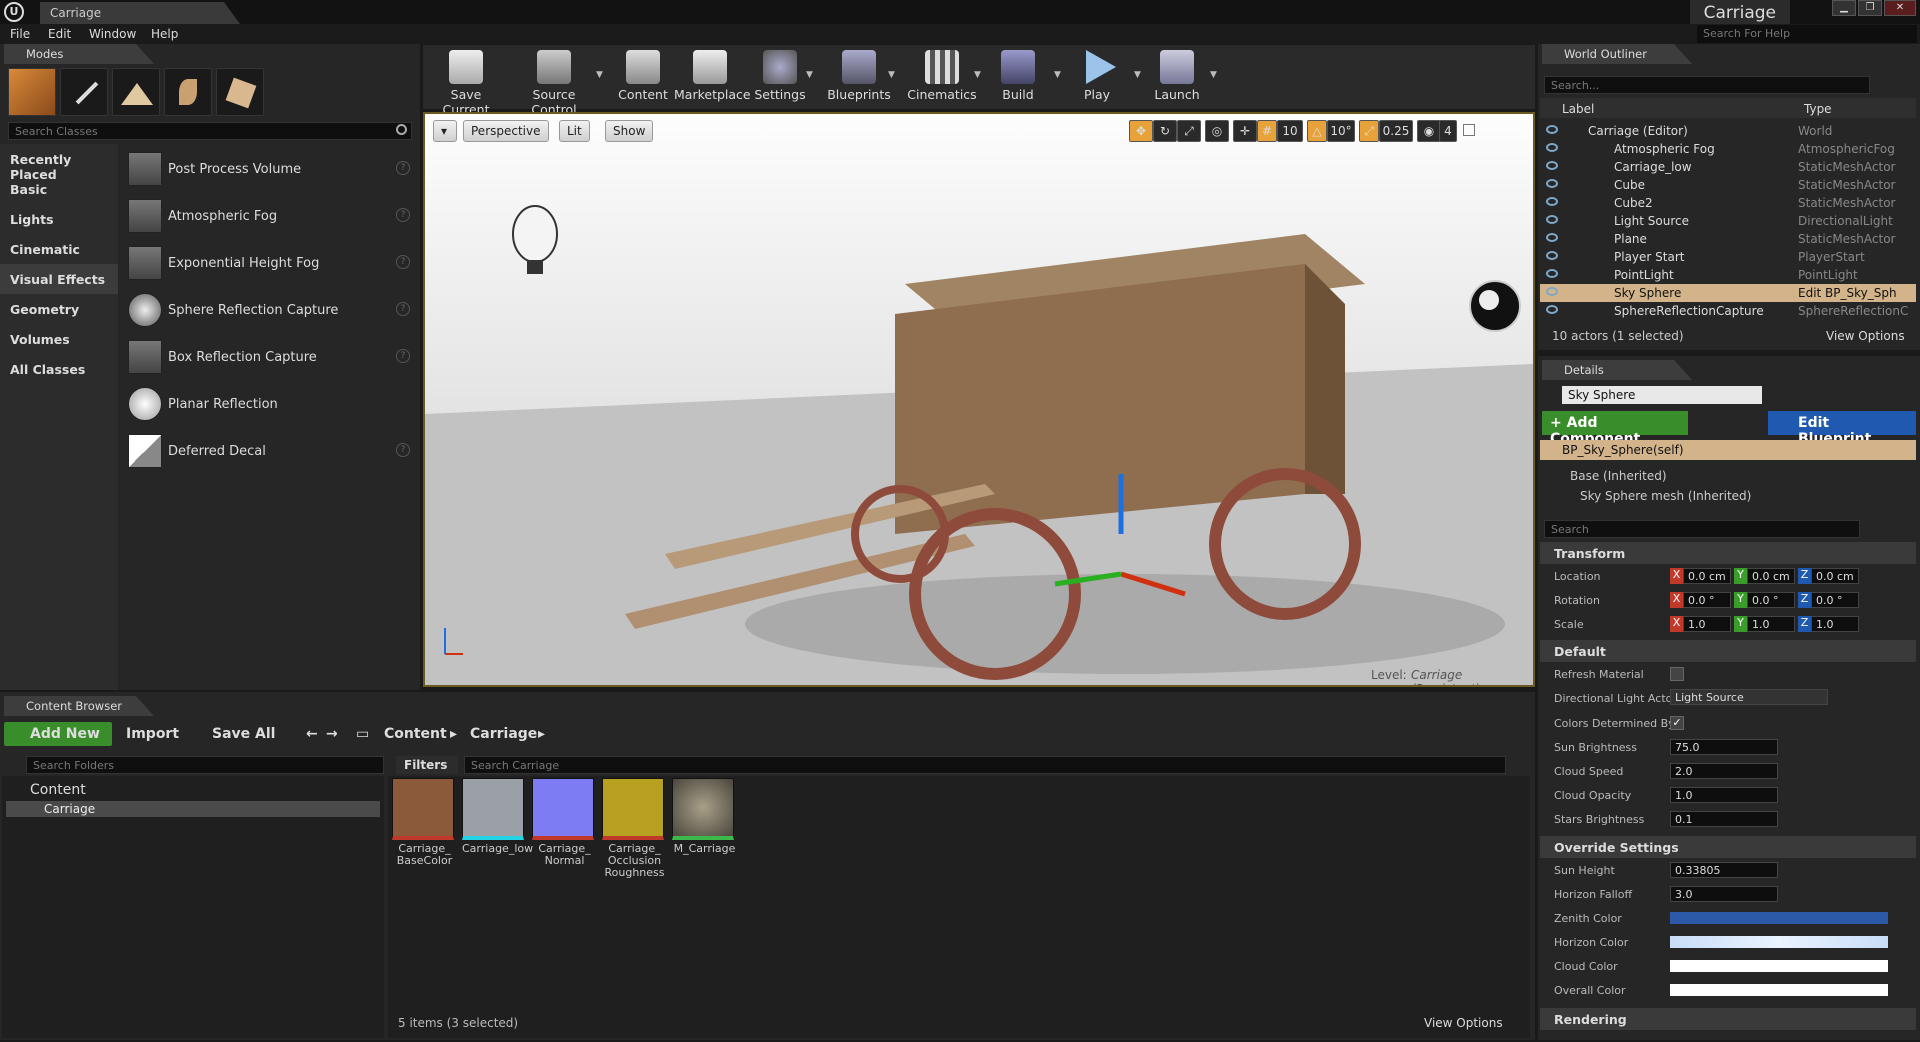  I want to click on rot-y-field: 0.0 °, so click(1771, 600).